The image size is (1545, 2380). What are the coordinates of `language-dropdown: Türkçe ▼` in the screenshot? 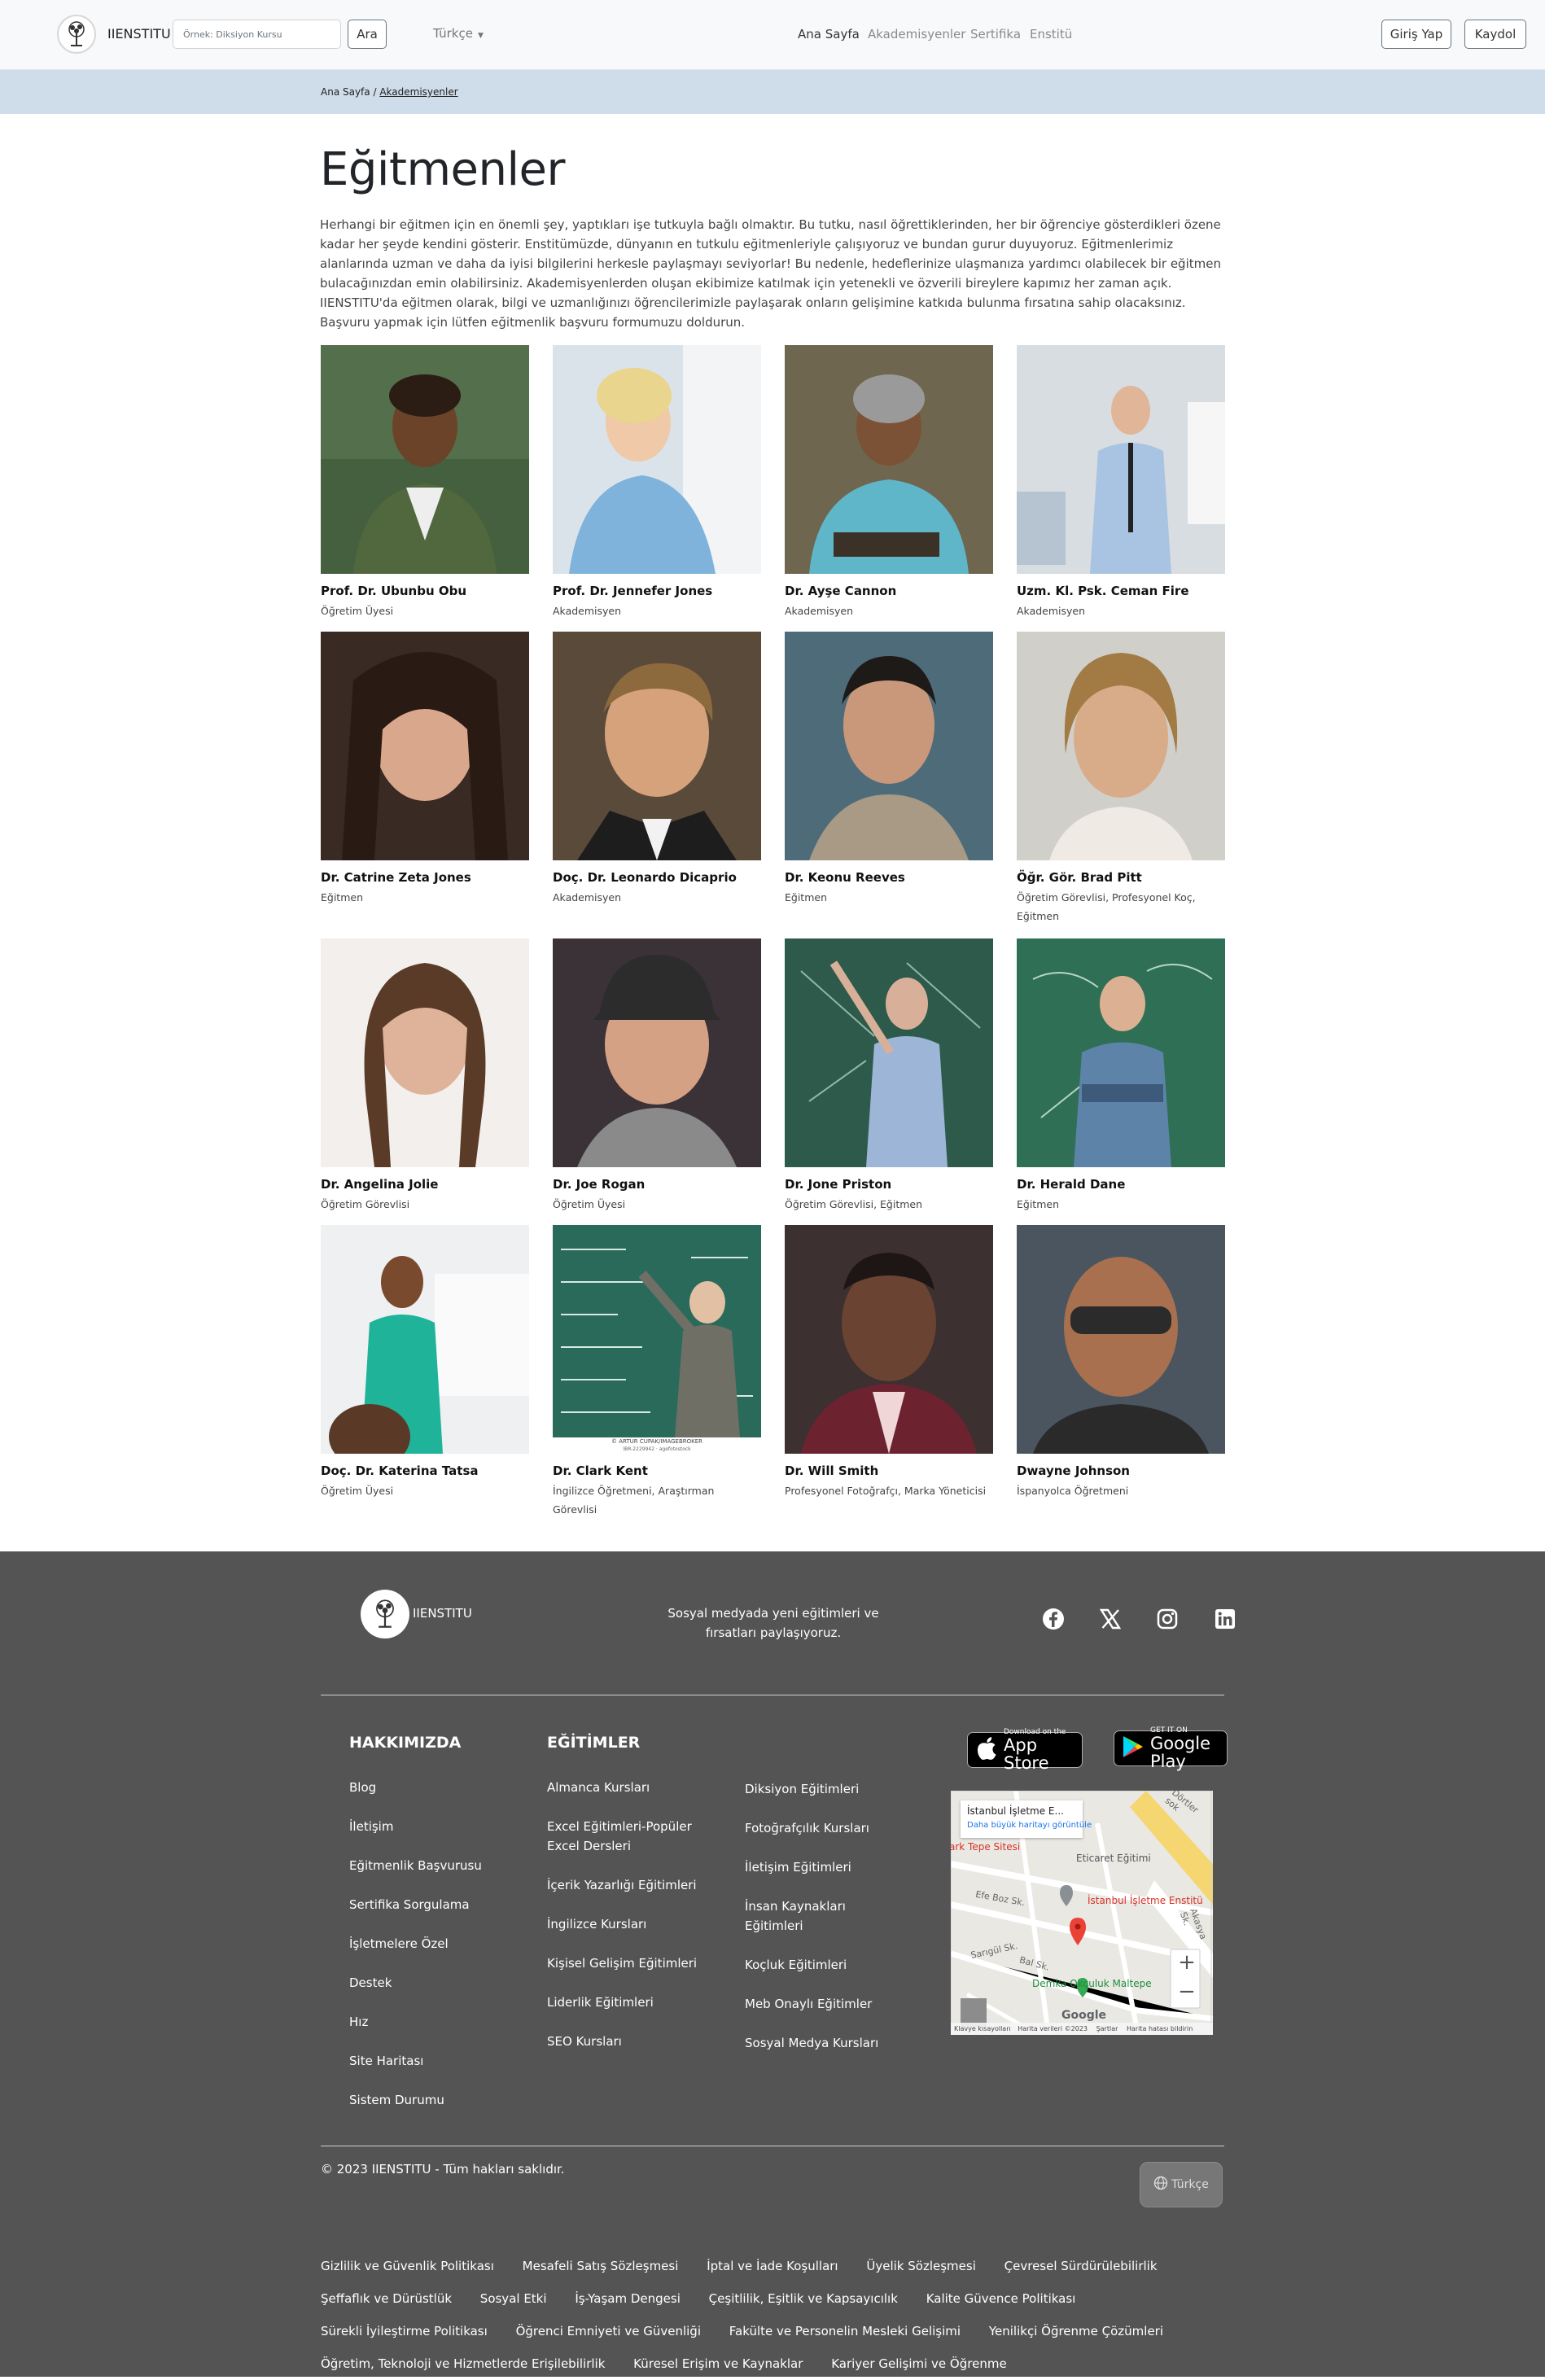 It's located at (459, 33).